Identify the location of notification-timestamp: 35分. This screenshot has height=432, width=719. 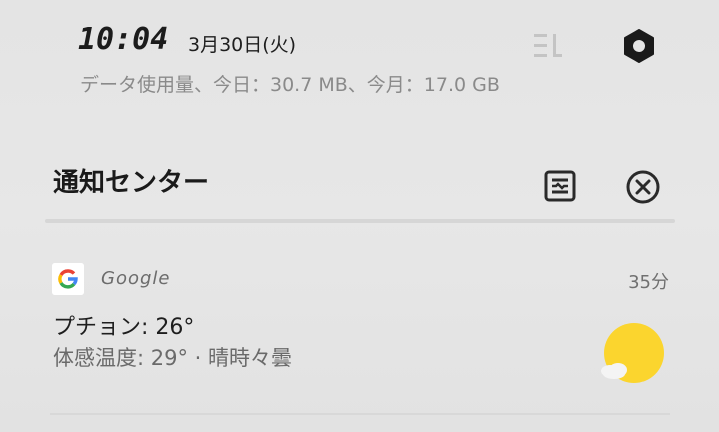
(648, 282).